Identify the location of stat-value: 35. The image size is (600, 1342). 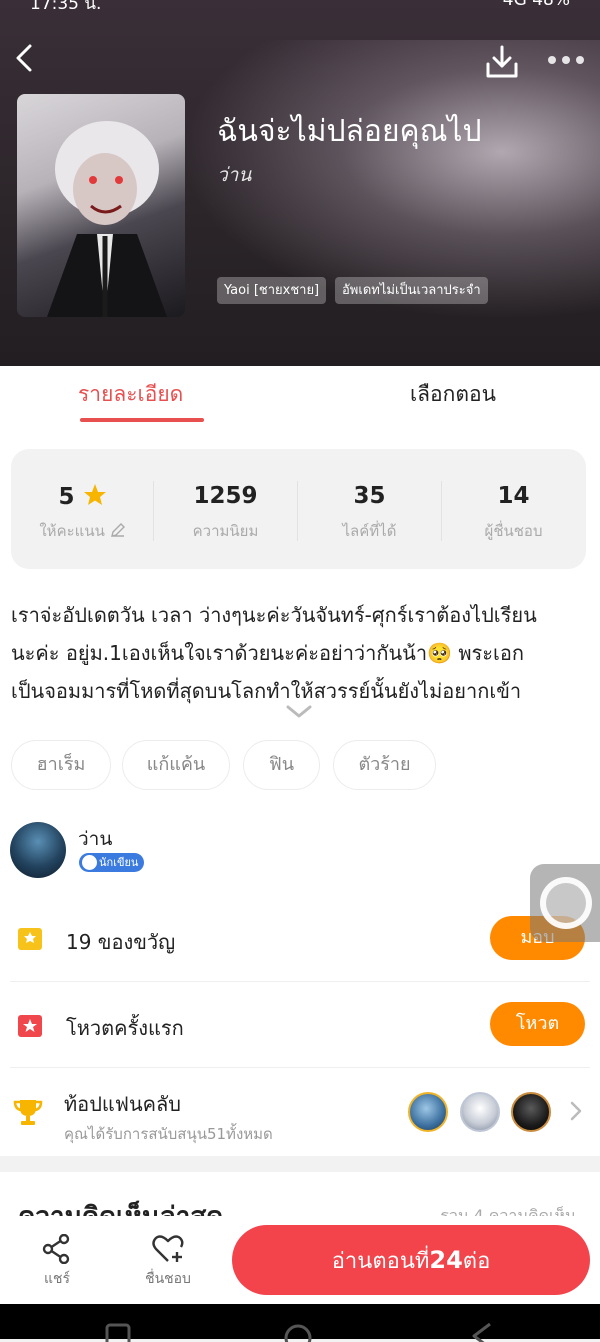
(369, 496).